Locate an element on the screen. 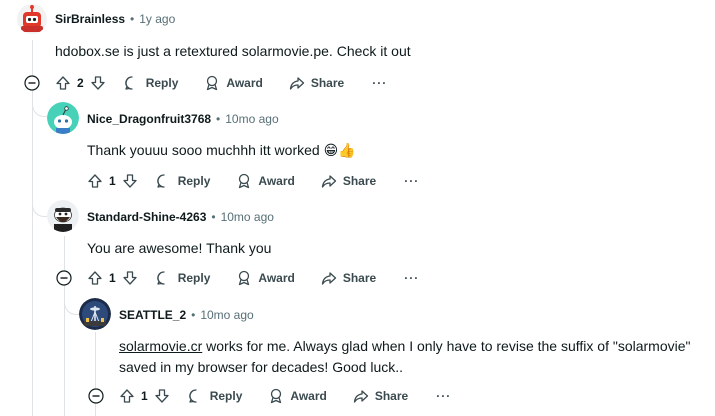 The height and width of the screenshot is (416, 715). comment-action-bar: 2 Reply Award Share ··· is located at coordinates (221, 83).